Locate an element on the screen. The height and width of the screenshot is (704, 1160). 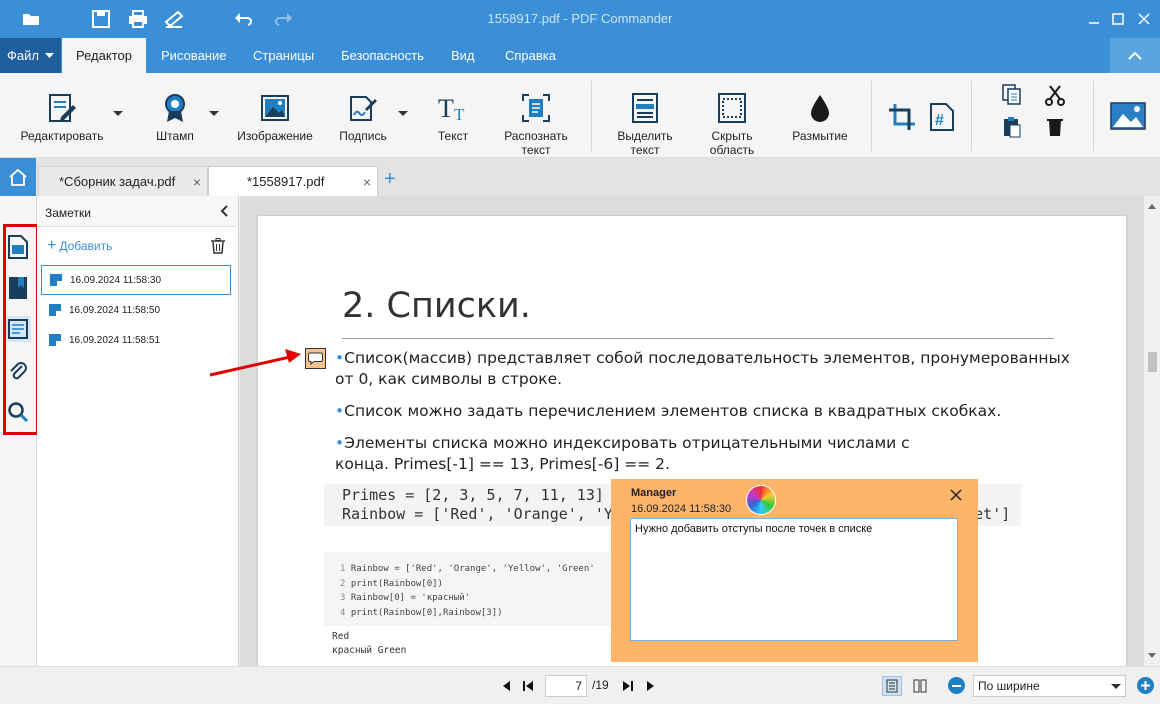
tab-document-1: *Сборник задач.pdf × is located at coordinates (123, 181).